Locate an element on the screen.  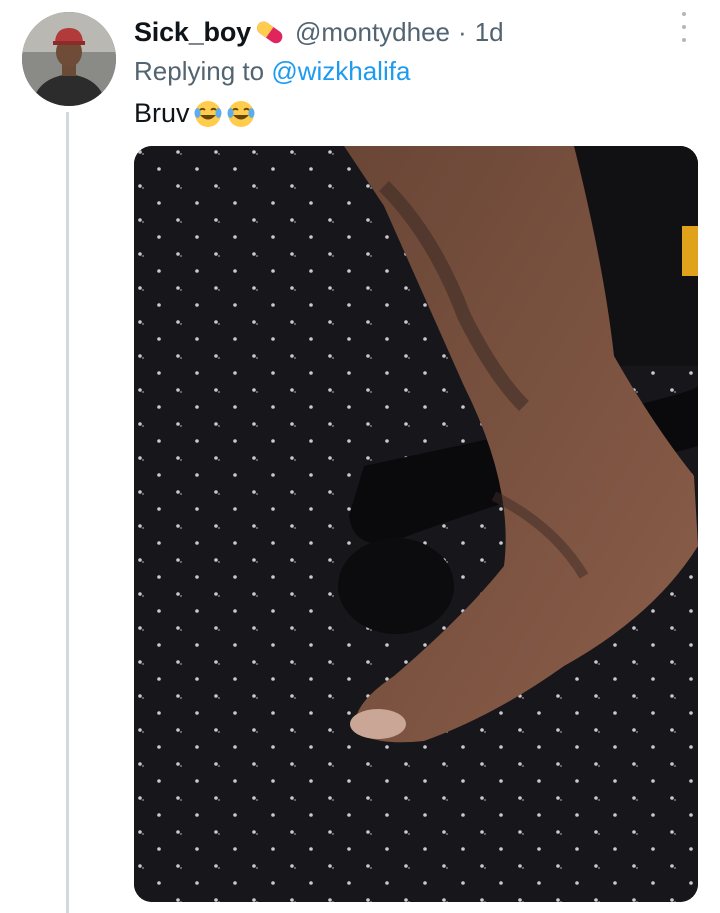
more-options-icon is located at coordinates (684, 27).